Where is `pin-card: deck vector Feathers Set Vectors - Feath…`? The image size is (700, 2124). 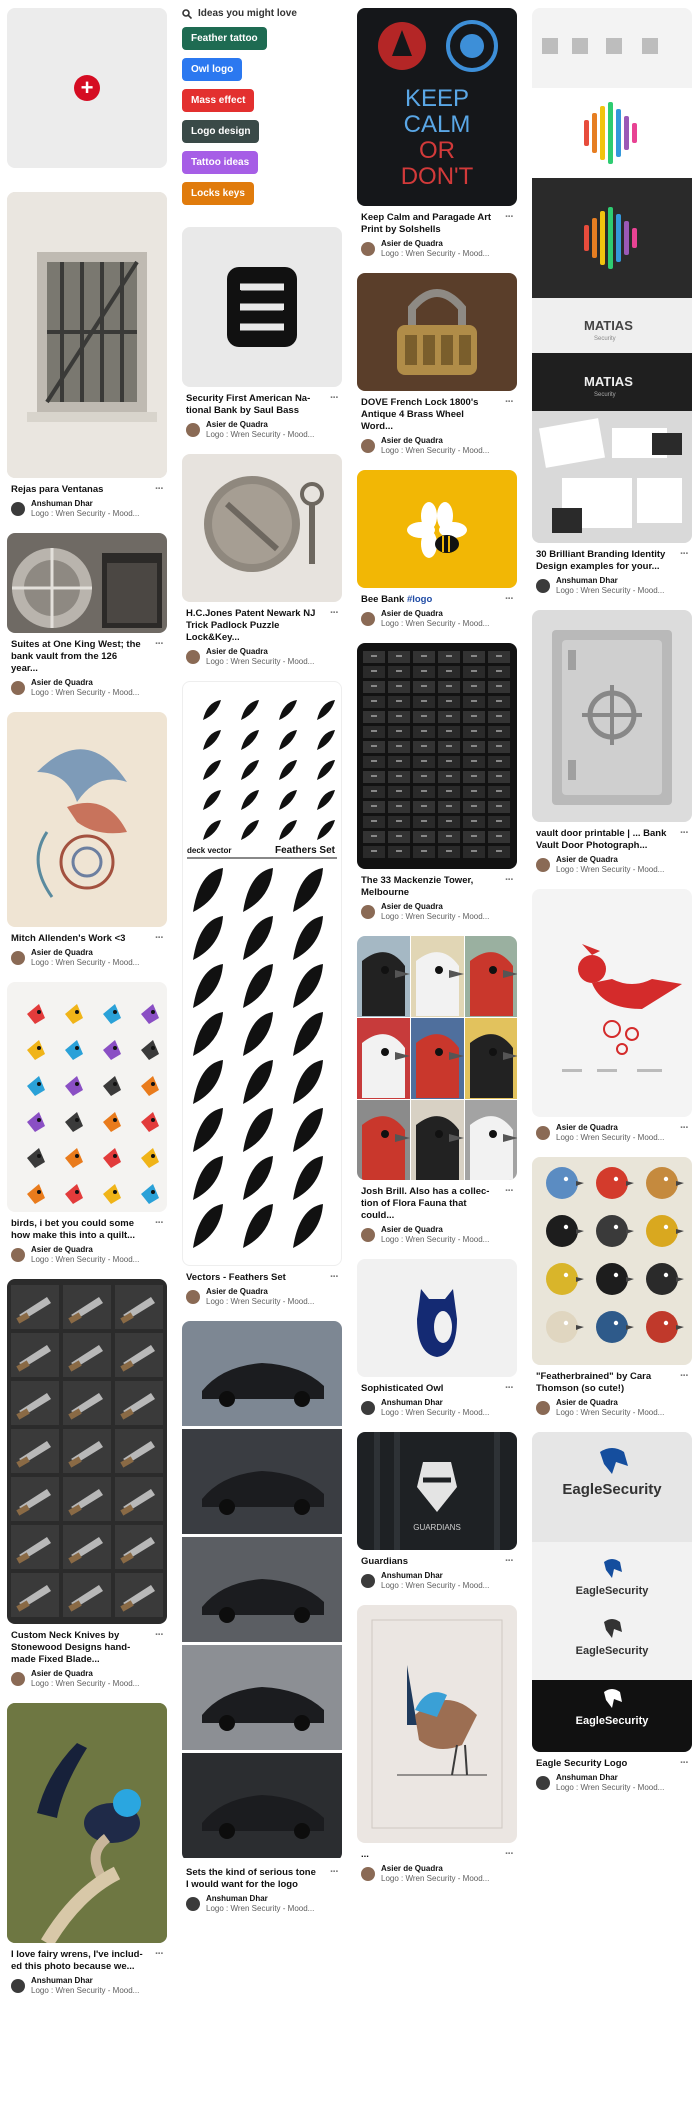 pin-card: deck vector Feathers Set Vectors - Feath… is located at coordinates (262, 994).